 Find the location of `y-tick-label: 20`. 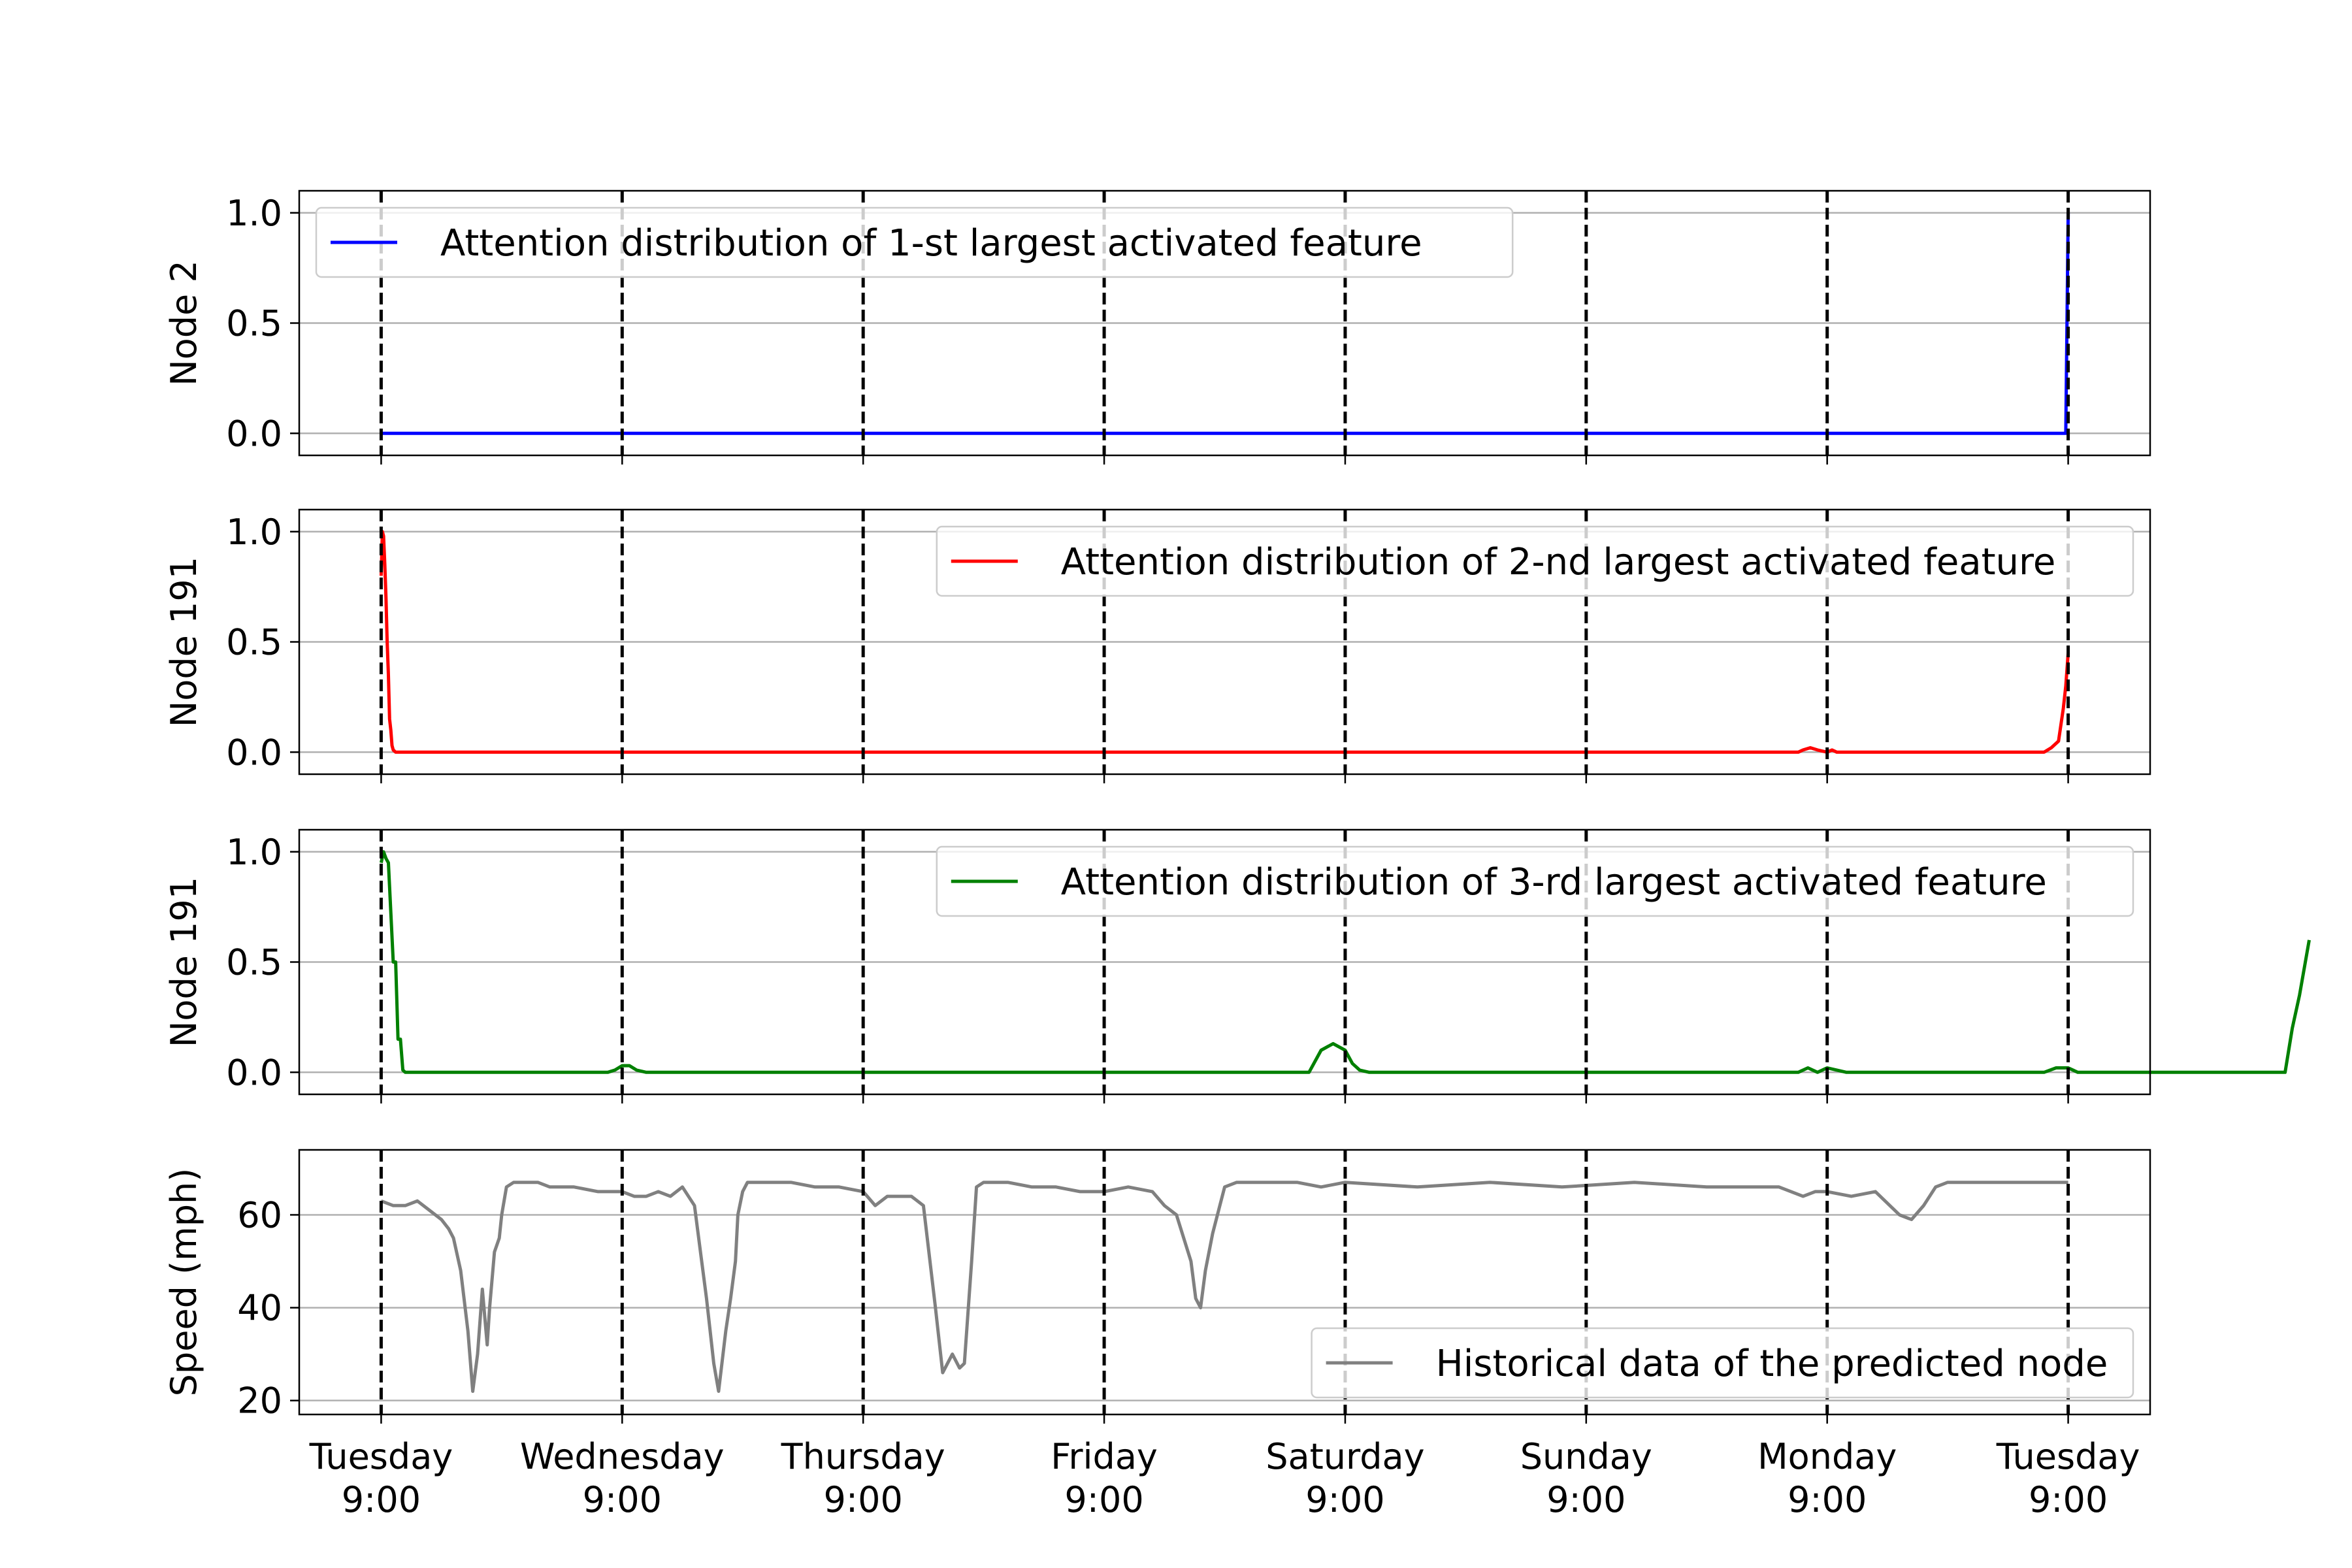

y-tick-label: 20 is located at coordinates (259, 1401).